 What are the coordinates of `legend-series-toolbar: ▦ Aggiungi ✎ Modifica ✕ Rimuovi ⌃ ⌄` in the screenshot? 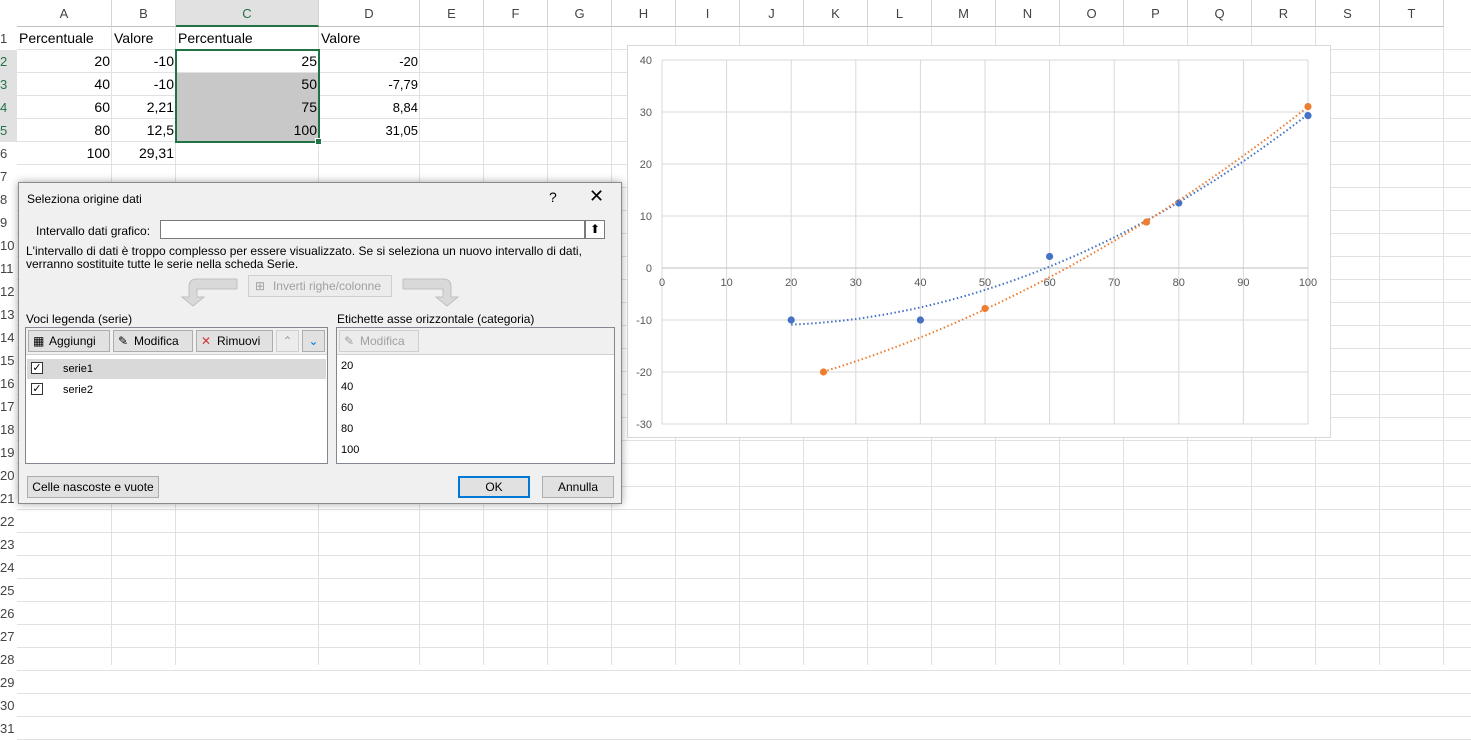 It's located at (176, 341).